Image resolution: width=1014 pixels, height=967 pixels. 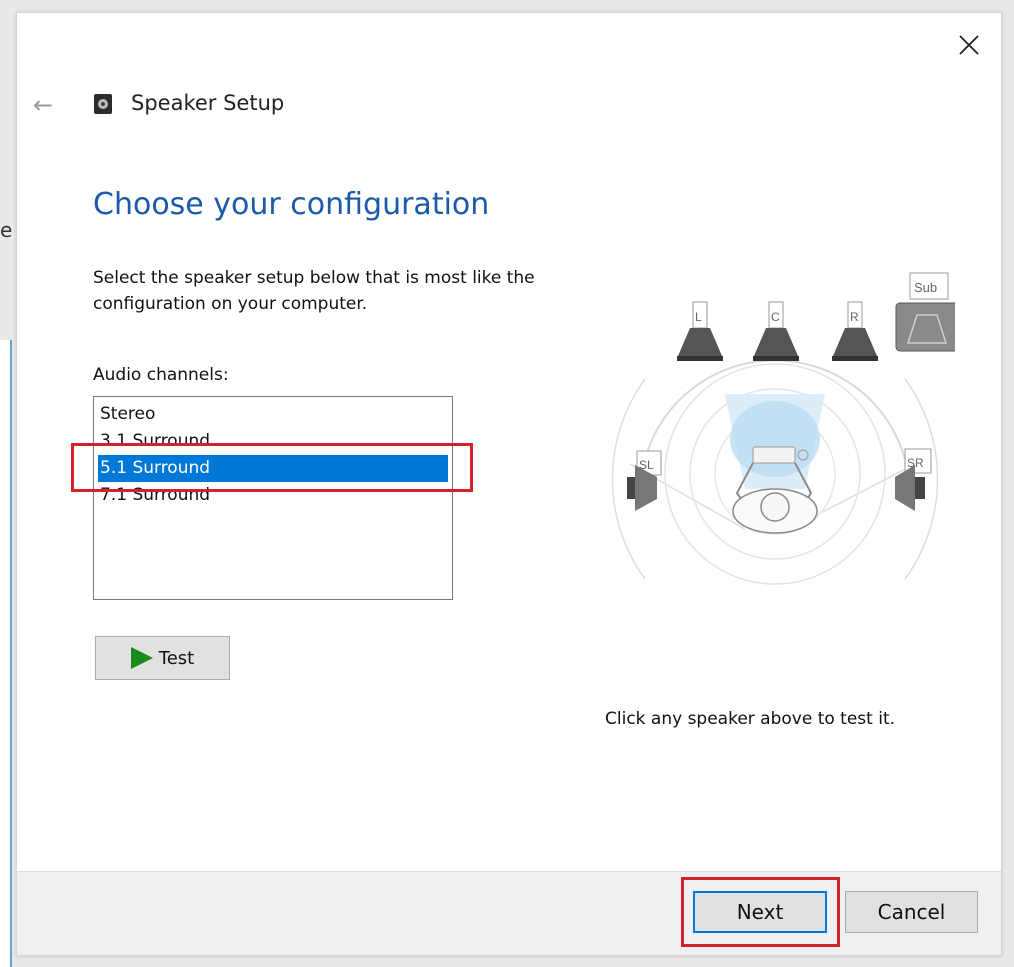 What do you see at coordinates (698, 317) in the screenshot?
I see `speaker-left-label: L` at bounding box center [698, 317].